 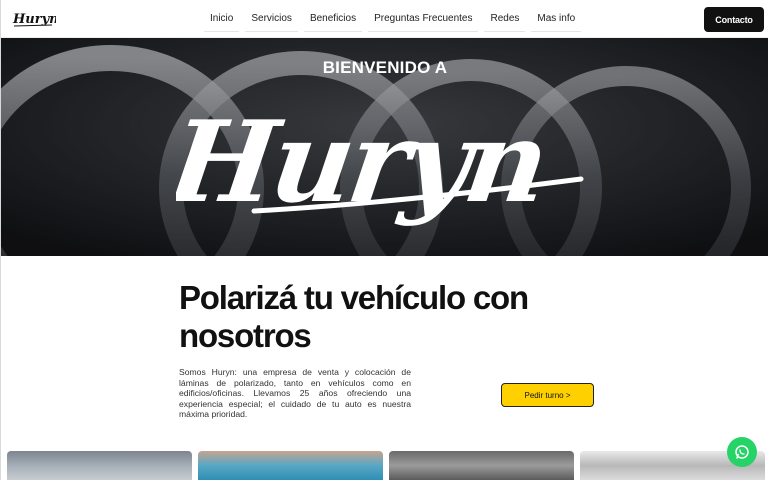 I want to click on nav-item-beneficios: Beneficios, so click(x=333, y=19).